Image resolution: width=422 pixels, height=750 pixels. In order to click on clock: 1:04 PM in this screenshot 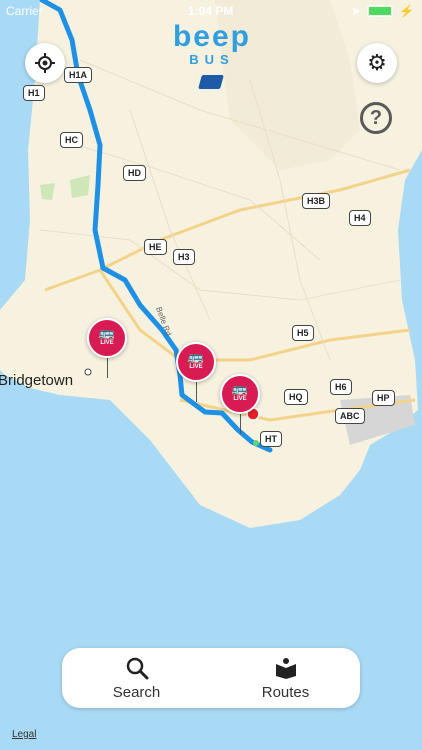, I will do `click(211, 11)`.